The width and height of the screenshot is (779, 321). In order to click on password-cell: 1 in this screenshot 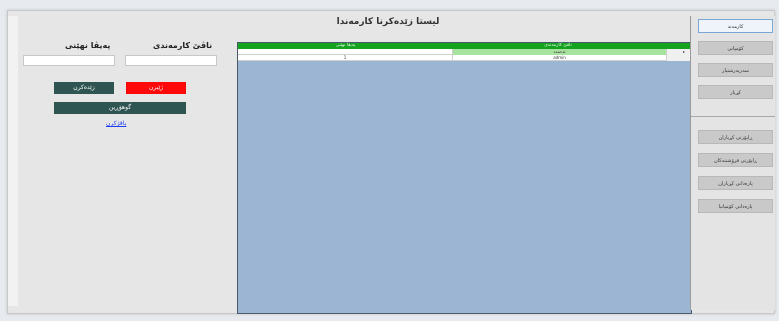, I will do `click(345, 58)`.